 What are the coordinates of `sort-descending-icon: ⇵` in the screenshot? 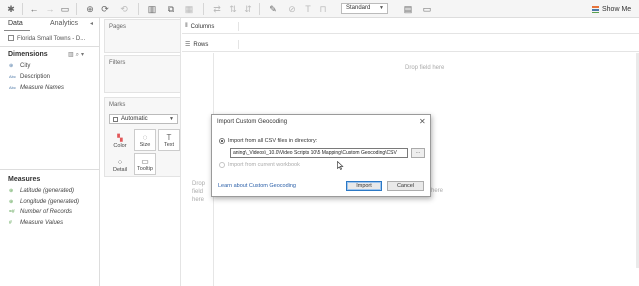 It's located at (248, 9).